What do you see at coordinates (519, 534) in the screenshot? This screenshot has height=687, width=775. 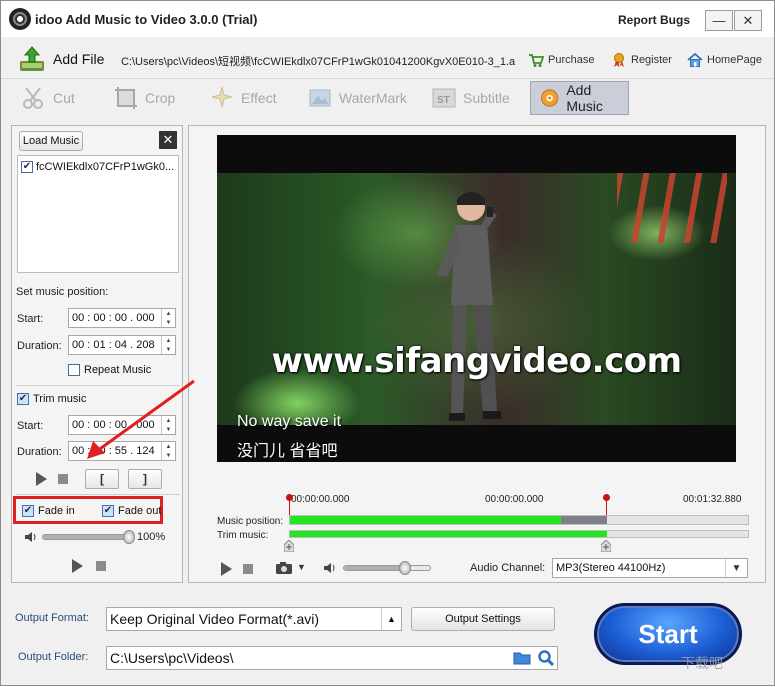 I see `trim-music-track` at bounding box center [519, 534].